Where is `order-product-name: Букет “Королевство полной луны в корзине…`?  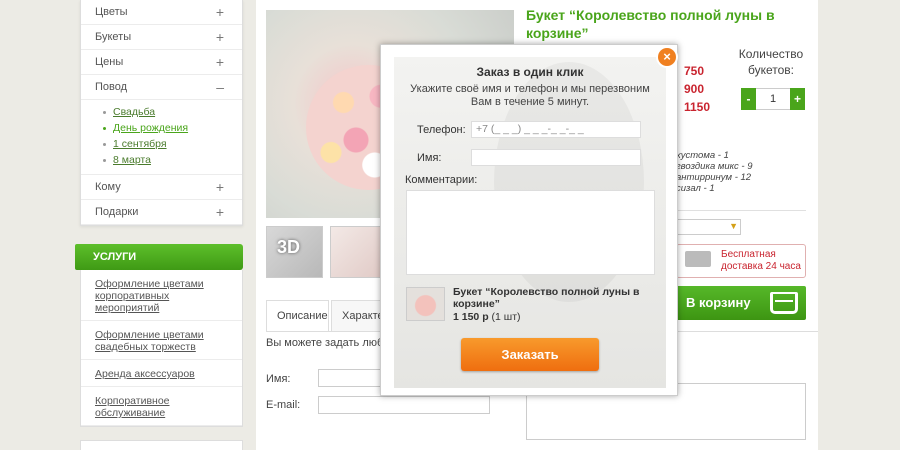 order-product-name: Букет “Королевство полной луны в корзине… is located at coordinates (546, 298).